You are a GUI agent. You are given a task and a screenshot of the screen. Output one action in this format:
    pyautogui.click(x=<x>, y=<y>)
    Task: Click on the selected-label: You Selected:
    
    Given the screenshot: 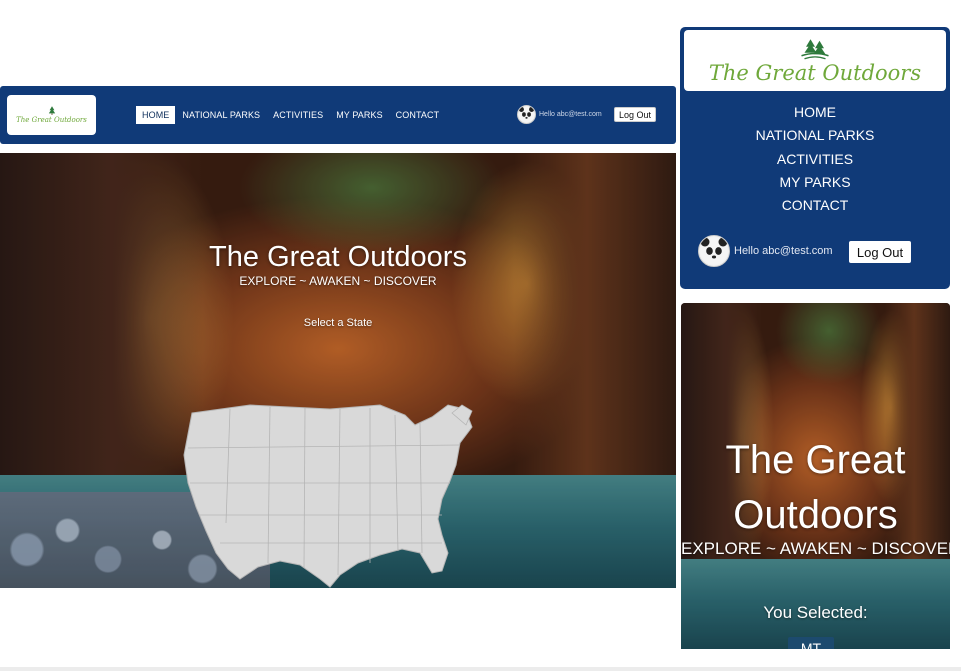 What is the action you would take?
    pyautogui.click(x=815, y=612)
    